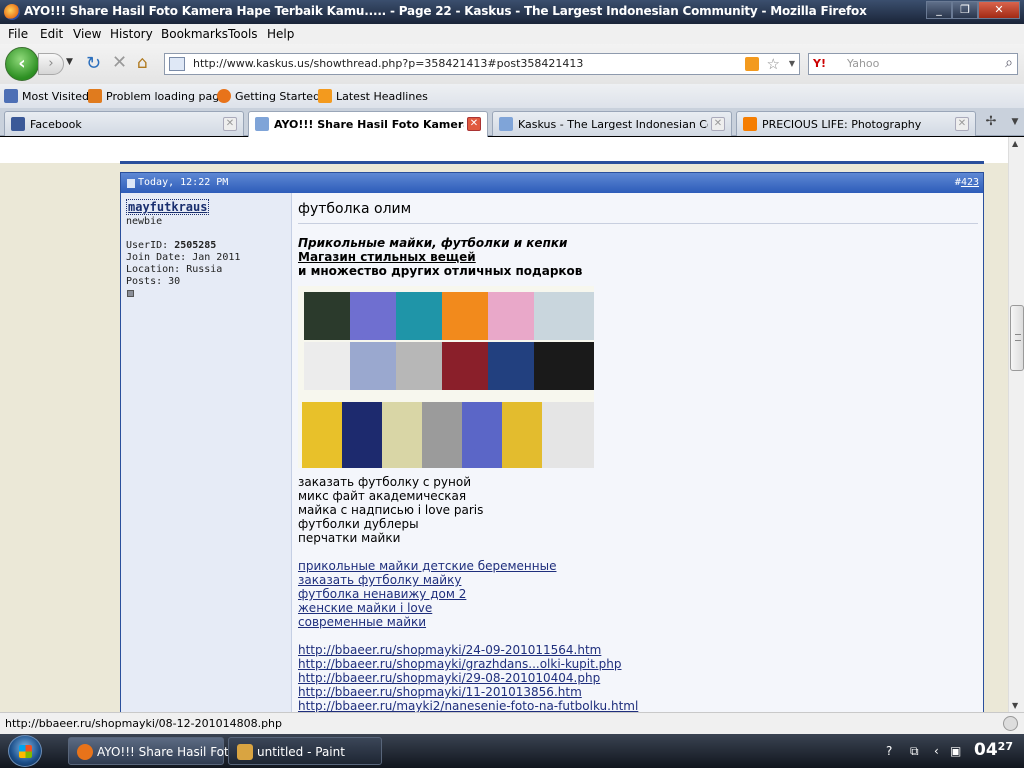 Image resolution: width=1024 pixels, height=768 pixels. Describe the element at coordinates (1015, 123) in the screenshot. I see `tab-list-icon: ▼` at that location.